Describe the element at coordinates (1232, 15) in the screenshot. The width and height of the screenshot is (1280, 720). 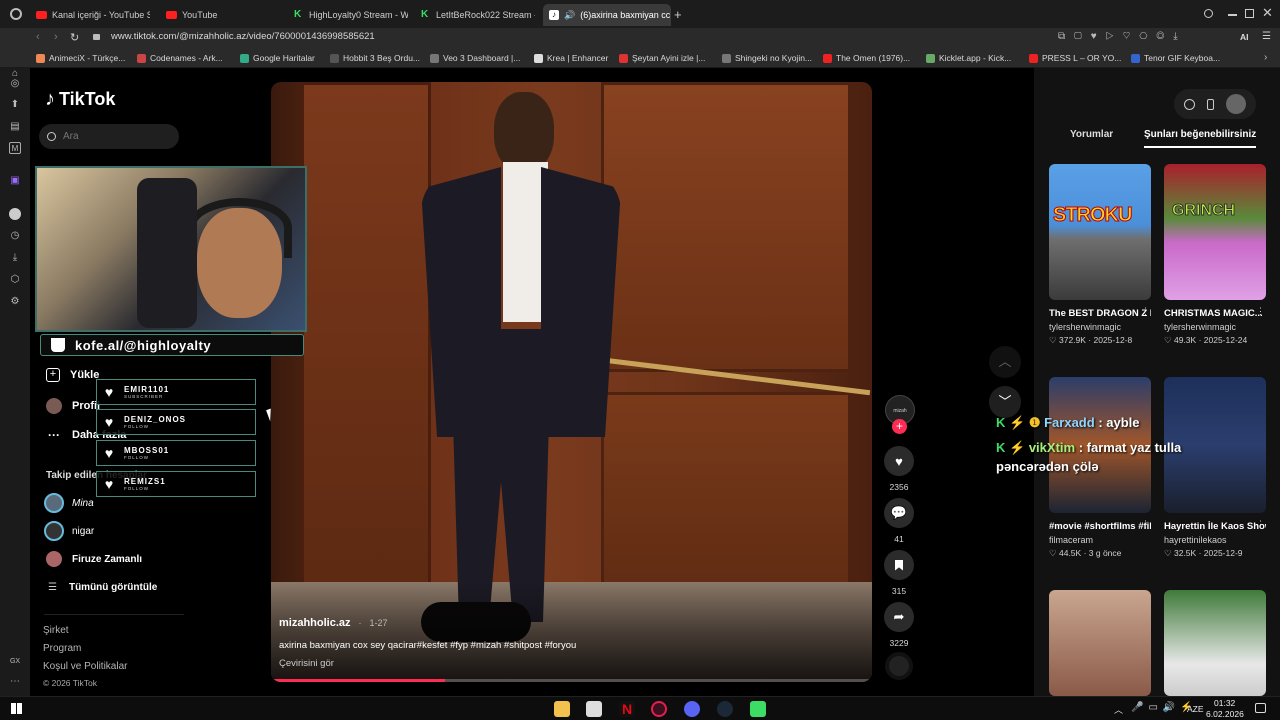
I see `minimize-button` at that location.